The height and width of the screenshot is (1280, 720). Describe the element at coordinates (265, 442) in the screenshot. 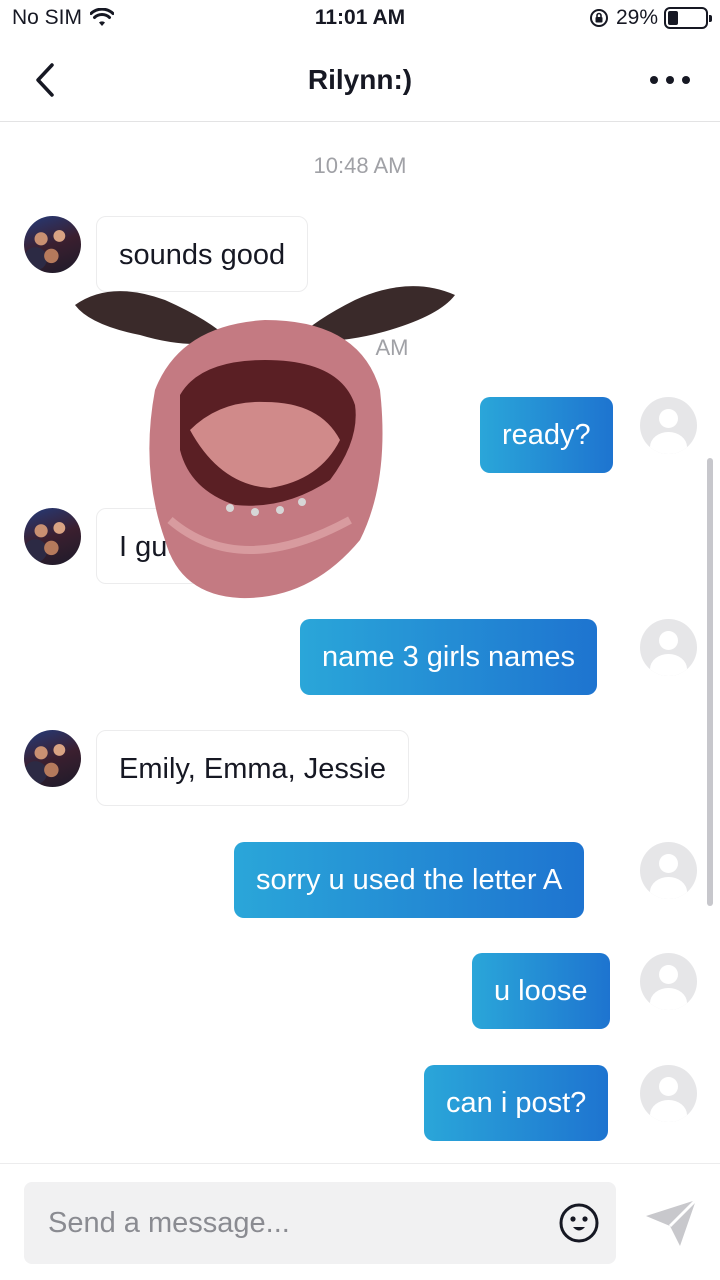

I see `mouth-sticker` at that location.